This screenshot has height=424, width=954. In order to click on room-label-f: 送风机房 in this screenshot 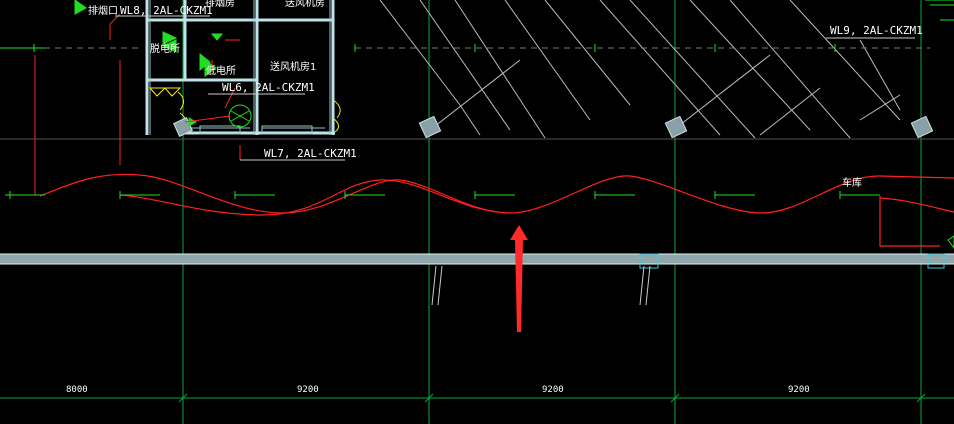, I will do `click(305, 4)`.